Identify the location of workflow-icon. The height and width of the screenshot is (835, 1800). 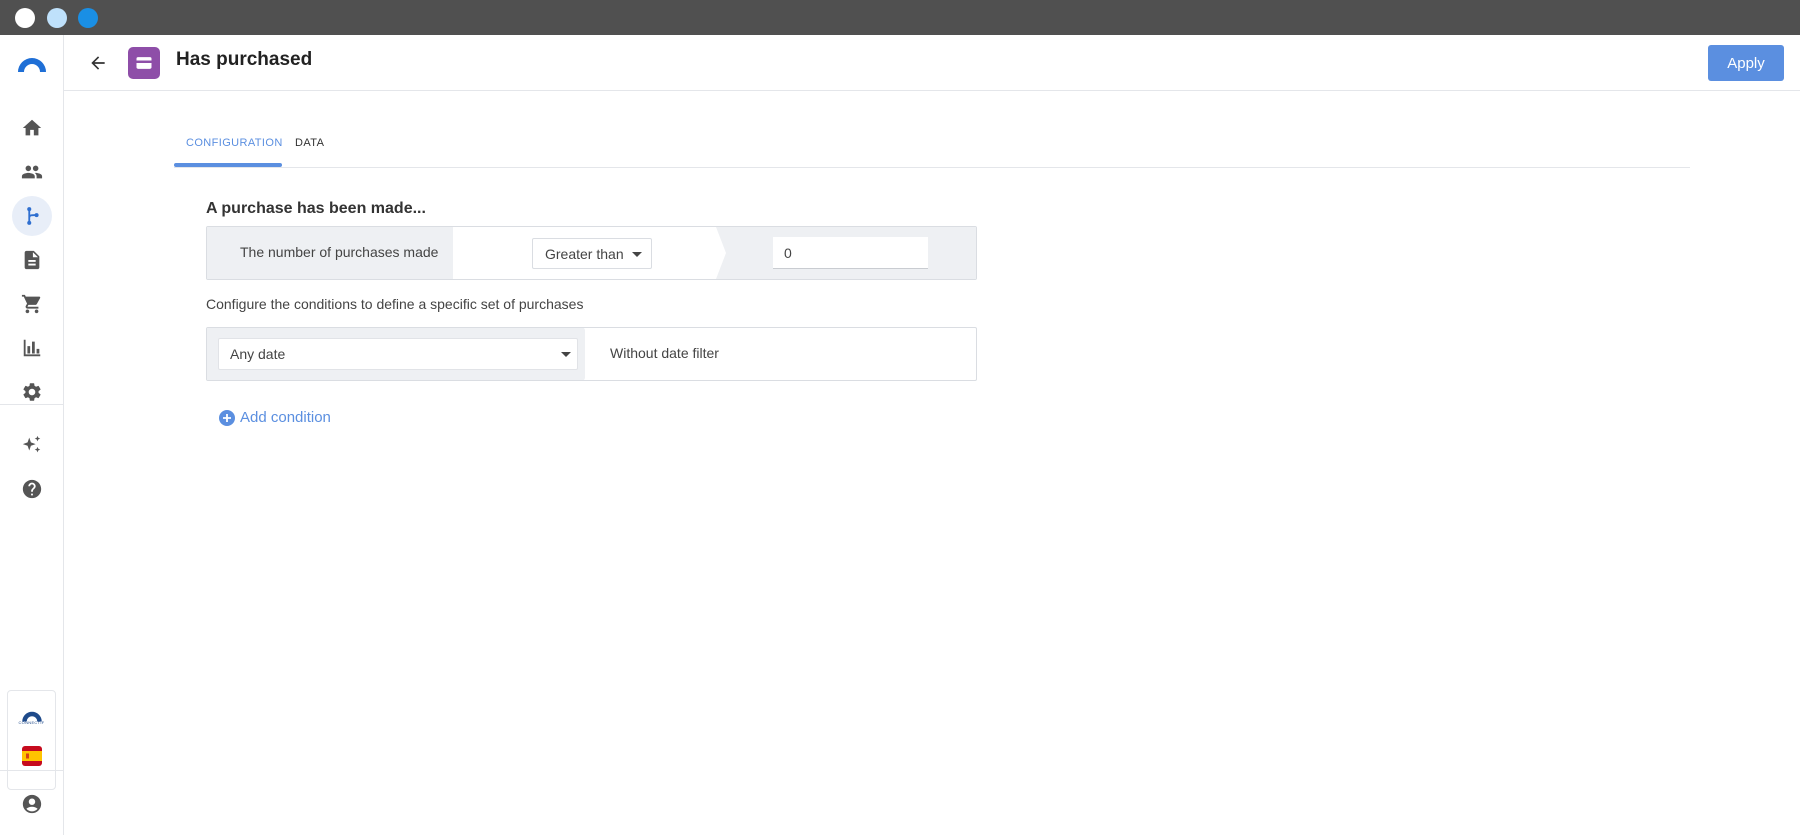
(33, 216).